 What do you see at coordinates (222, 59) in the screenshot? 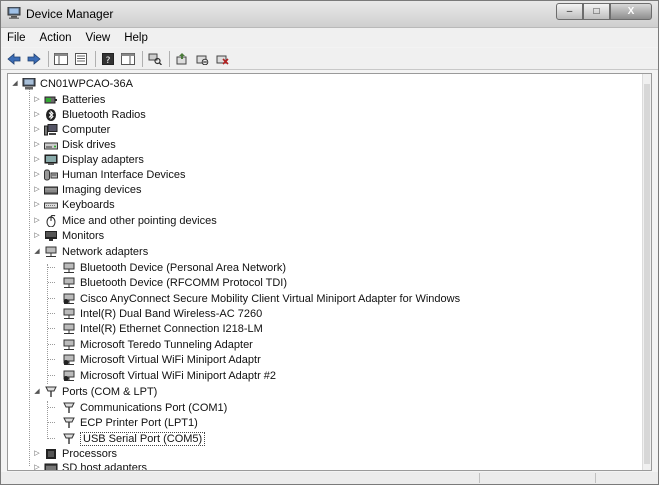
I see `uninstall-device-icon` at bounding box center [222, 59].